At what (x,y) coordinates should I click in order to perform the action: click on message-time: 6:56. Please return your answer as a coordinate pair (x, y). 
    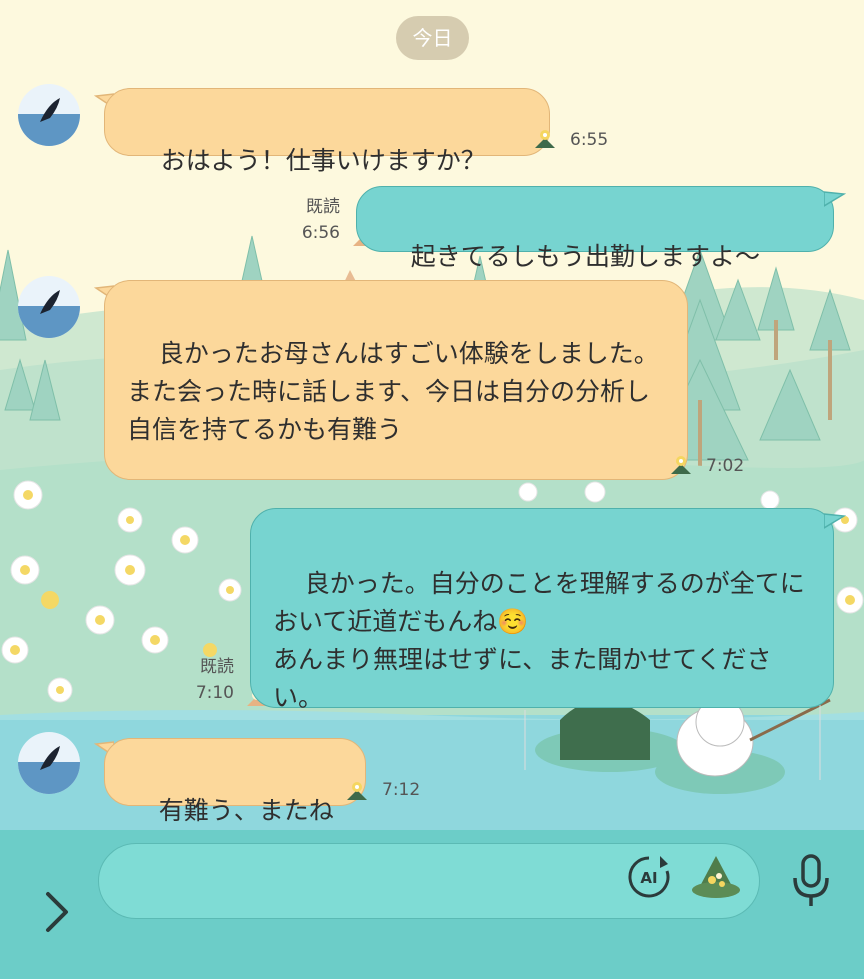
    Looking at the image, I should click on (320, 233).